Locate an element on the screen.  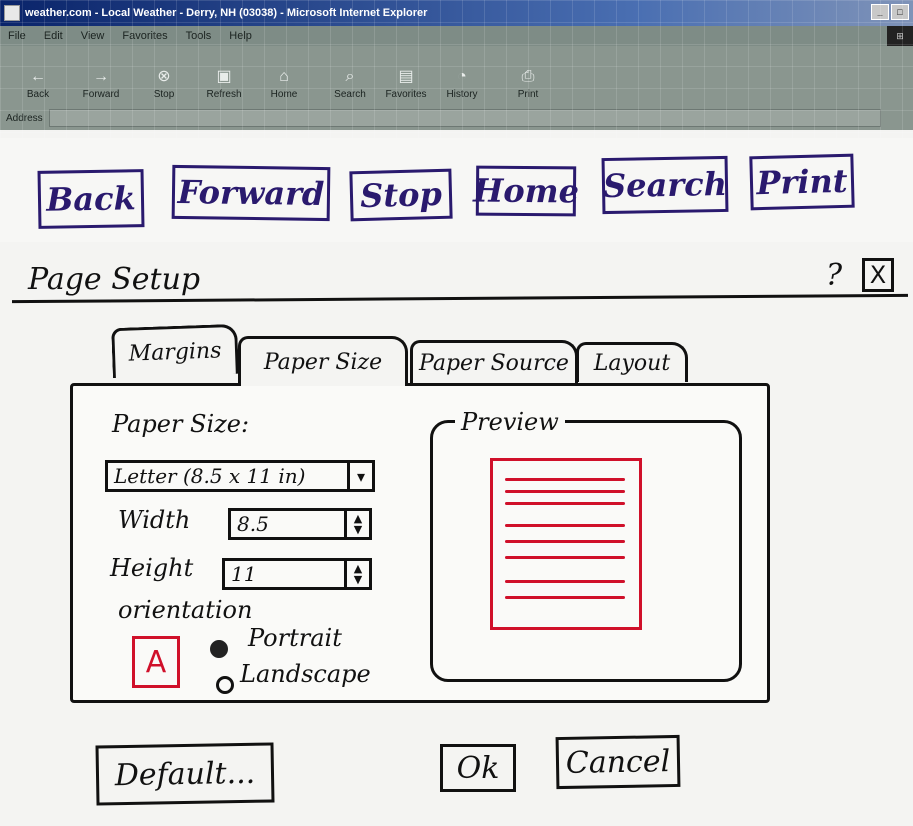
height-label: Height is located at coordinates (152, 568).